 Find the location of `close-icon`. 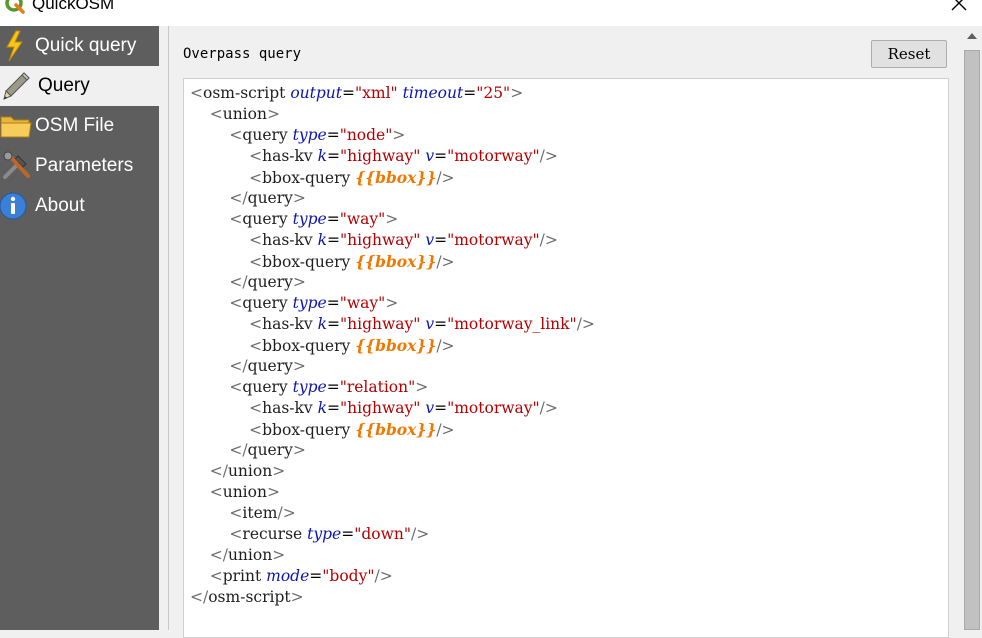

close-icon is located at coordinates (959, 7).